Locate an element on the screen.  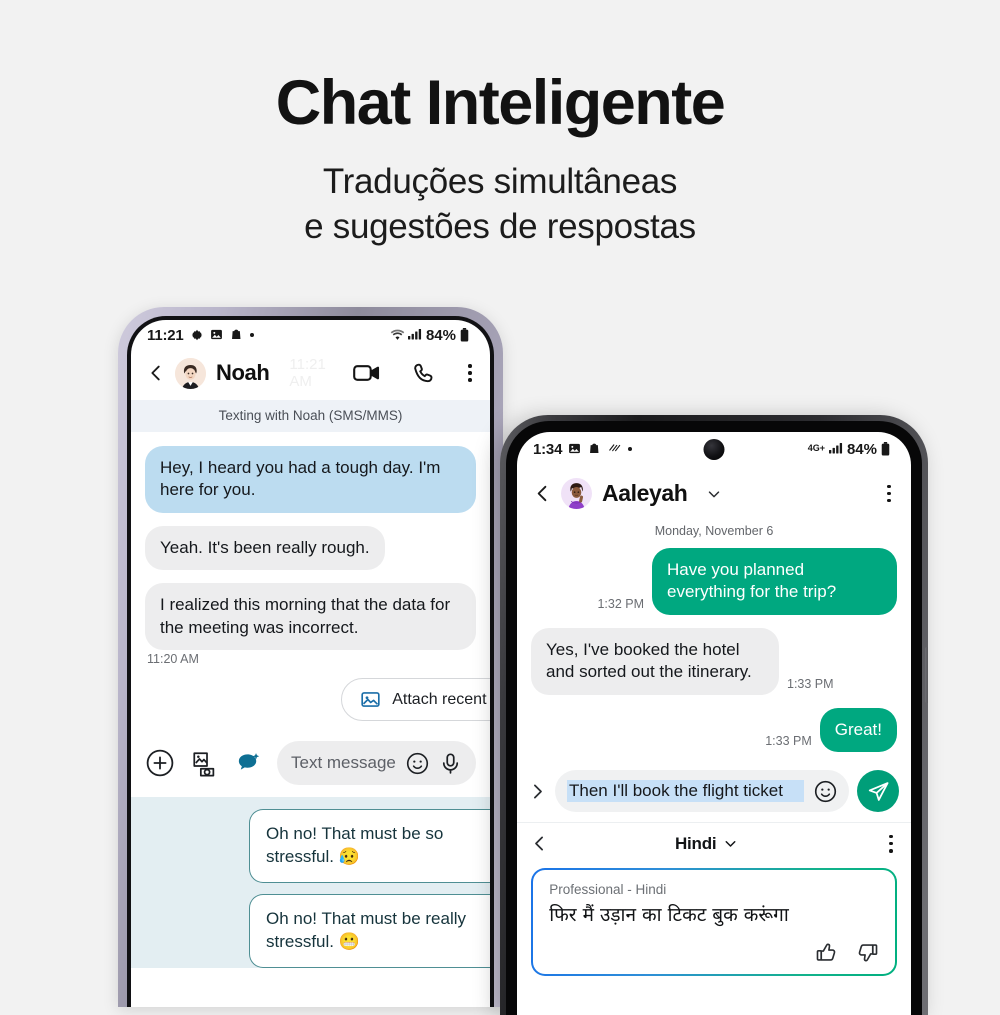
message-input-field: Then I'll book the flight ticket is located at coordinates (702, 791).